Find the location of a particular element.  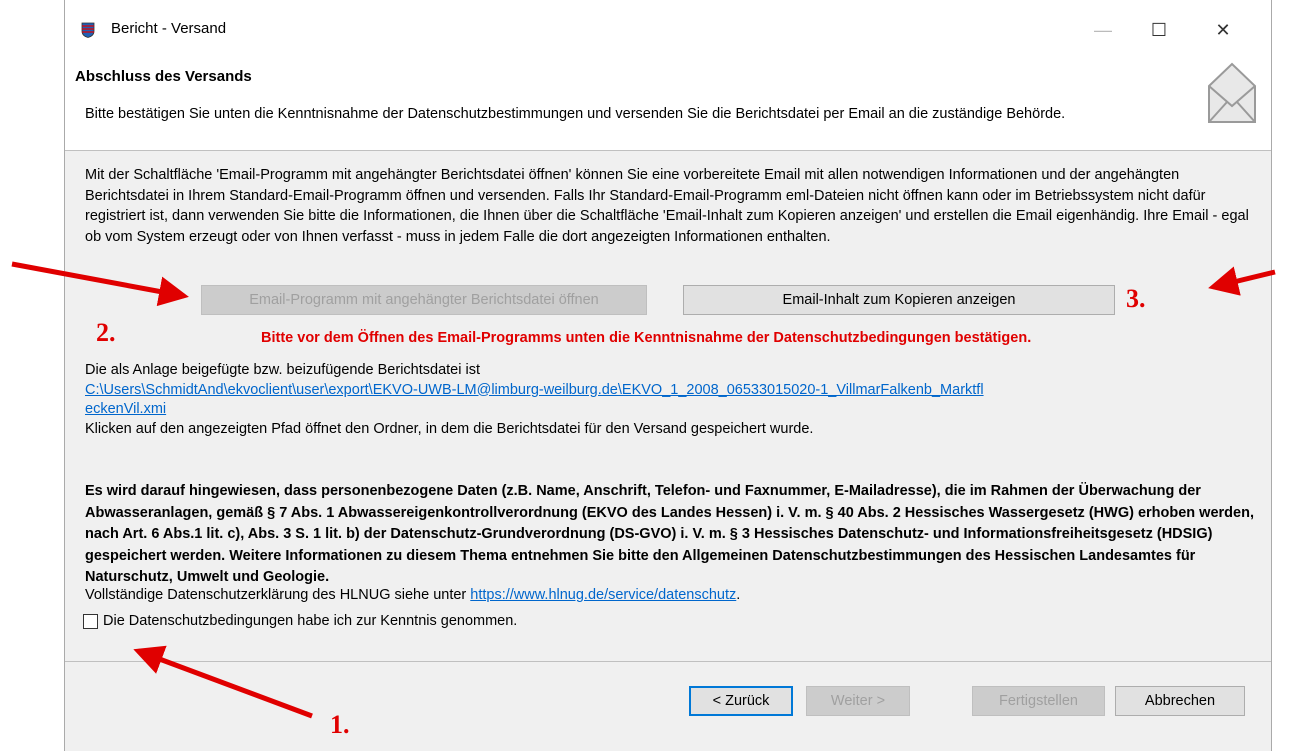

annotation-number-1: 1. is located at coordinates (340, 724).